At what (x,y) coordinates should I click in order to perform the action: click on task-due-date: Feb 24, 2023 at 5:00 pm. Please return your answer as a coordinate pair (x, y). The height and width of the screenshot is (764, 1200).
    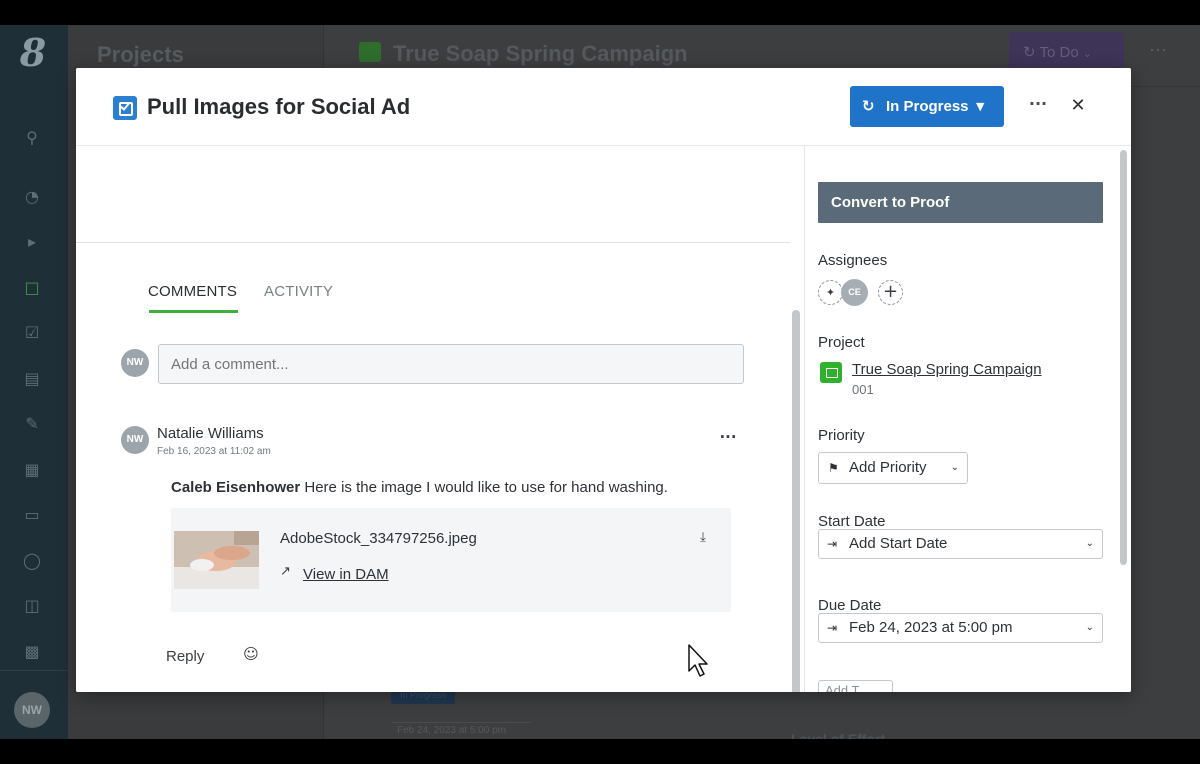
    Looking at the image, I should click on (461, 730).